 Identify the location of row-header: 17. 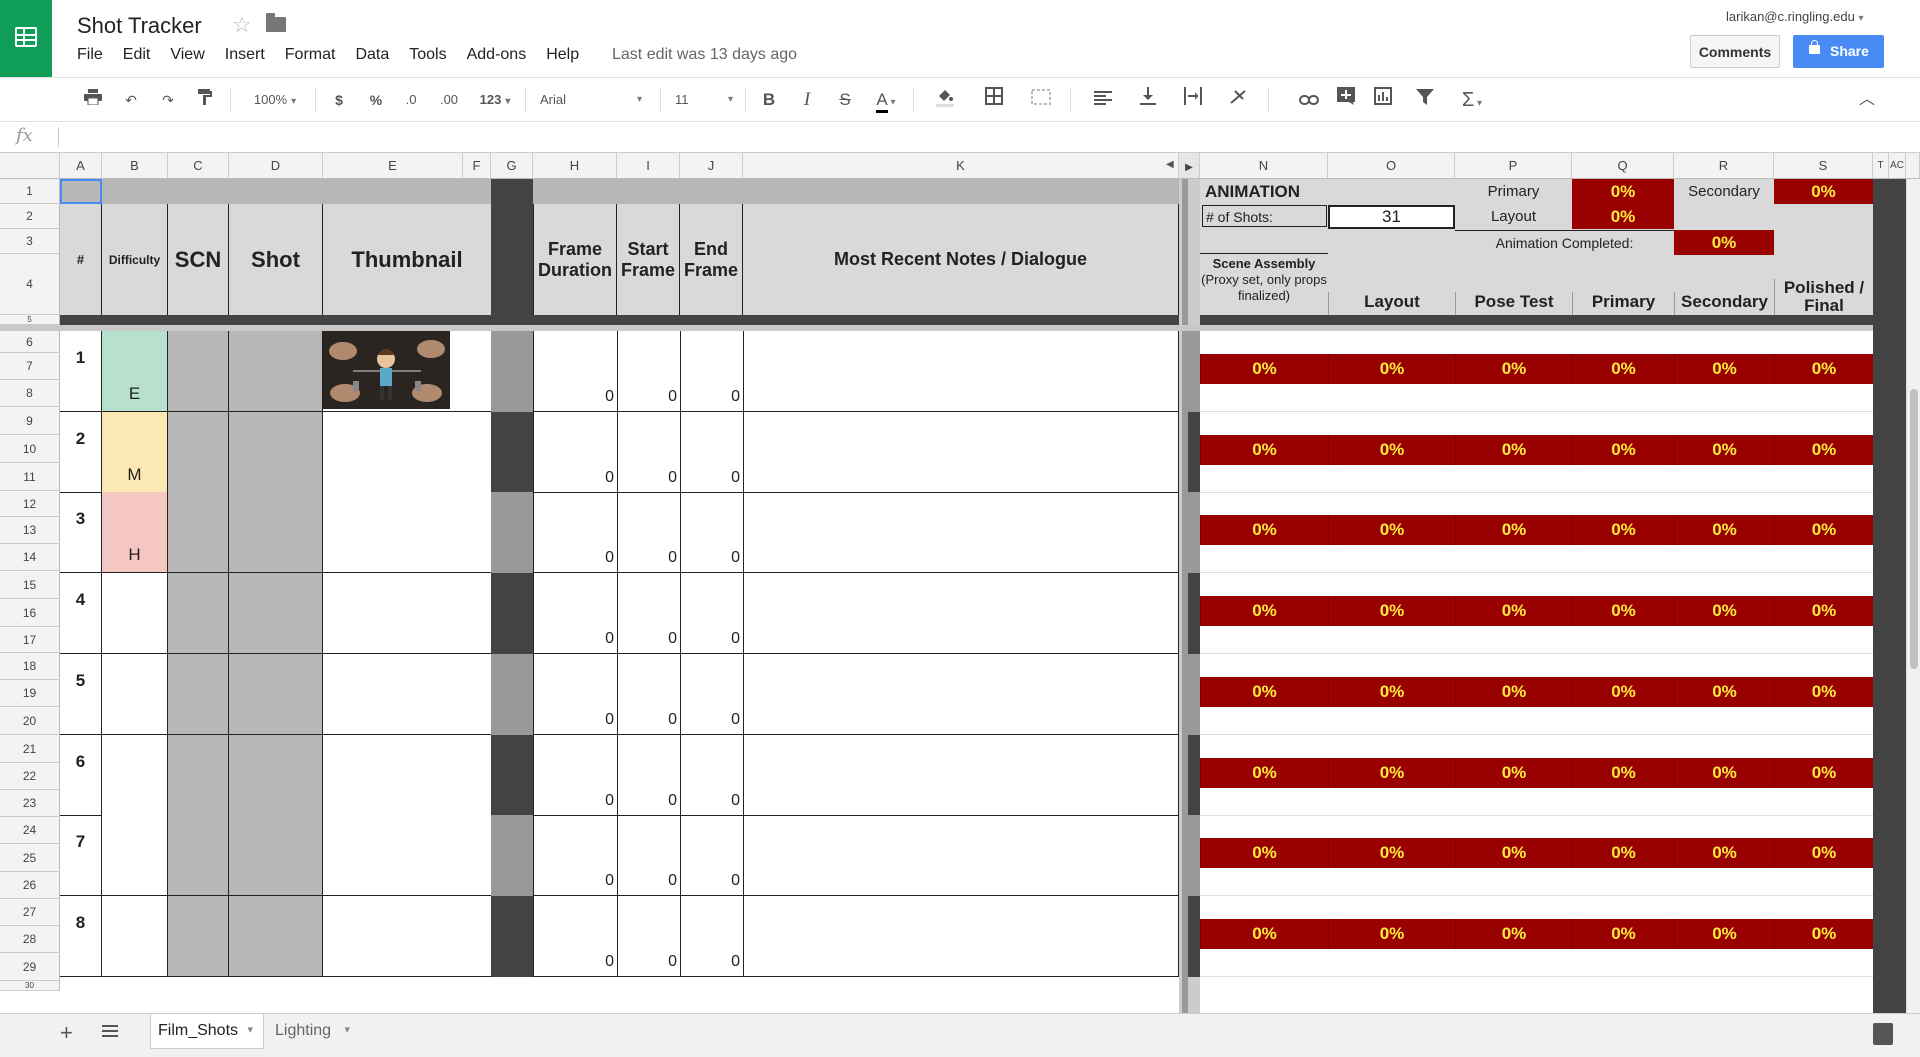
(30, 640).